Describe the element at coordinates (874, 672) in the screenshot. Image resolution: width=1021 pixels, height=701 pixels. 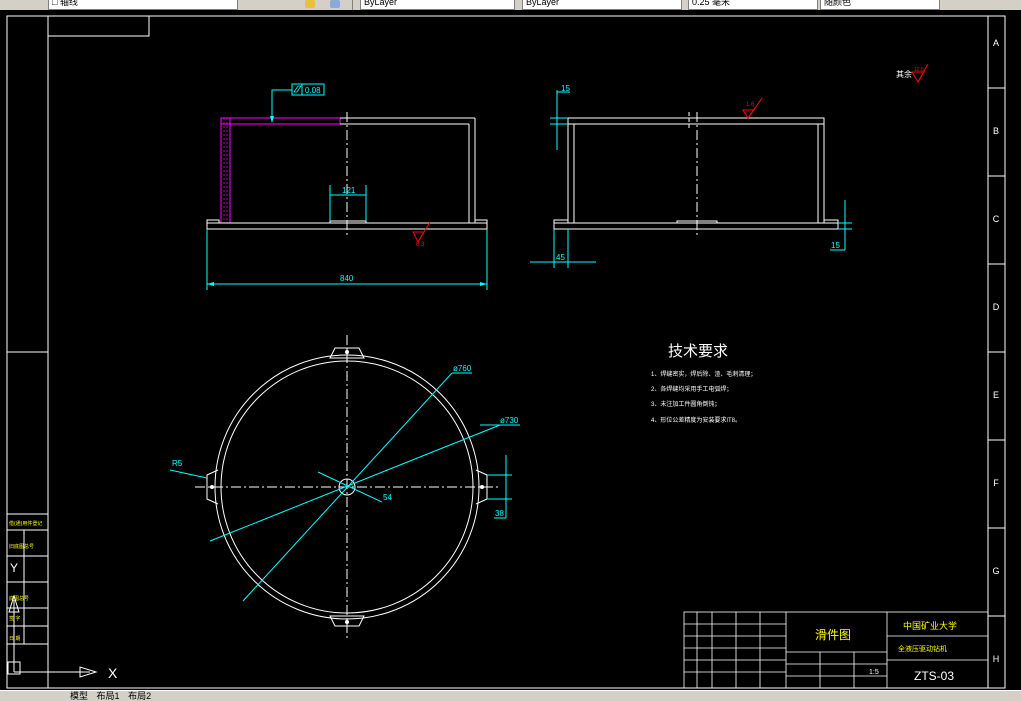
I see `title-scale: 1:5` at that location.